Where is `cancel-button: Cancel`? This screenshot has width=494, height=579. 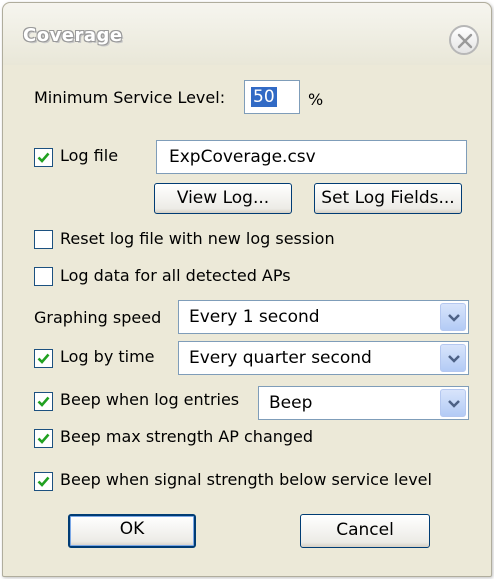 cancel-button: Cancel is located at coordinates (365, 531).